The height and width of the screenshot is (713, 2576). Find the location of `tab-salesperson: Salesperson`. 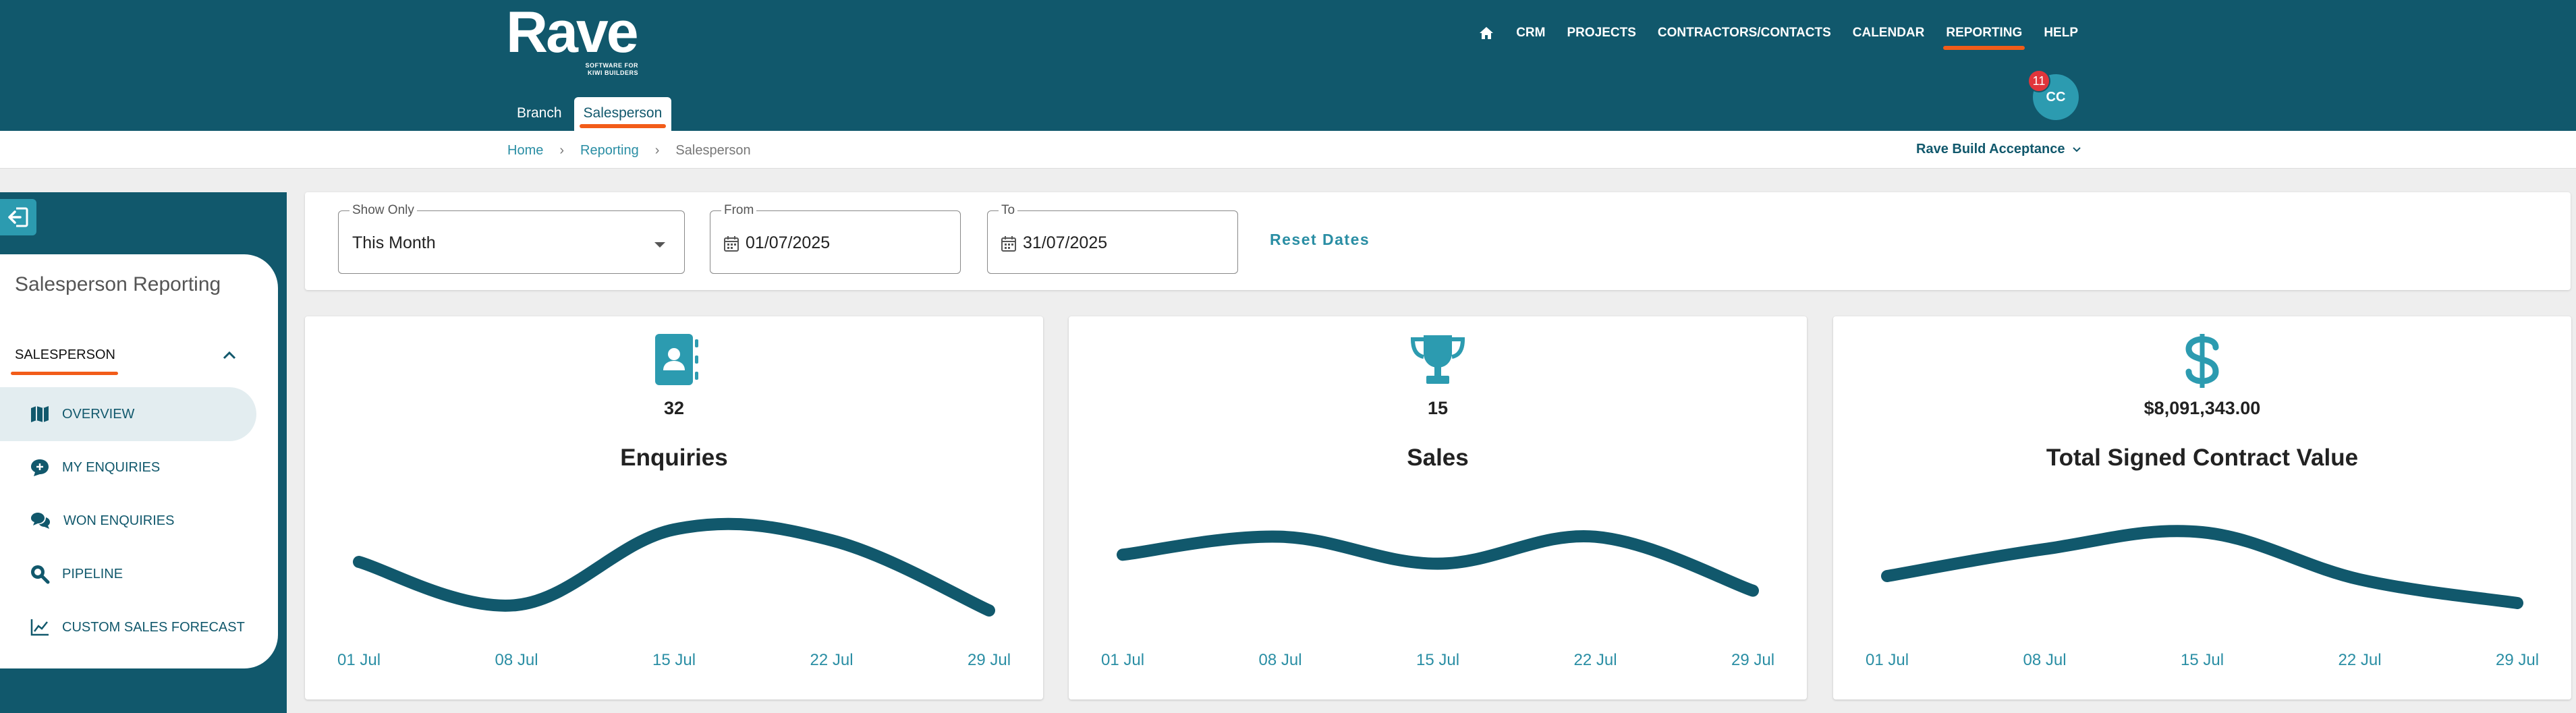

tab-salesperson: Salesperson is located at coordinates (622, 114).